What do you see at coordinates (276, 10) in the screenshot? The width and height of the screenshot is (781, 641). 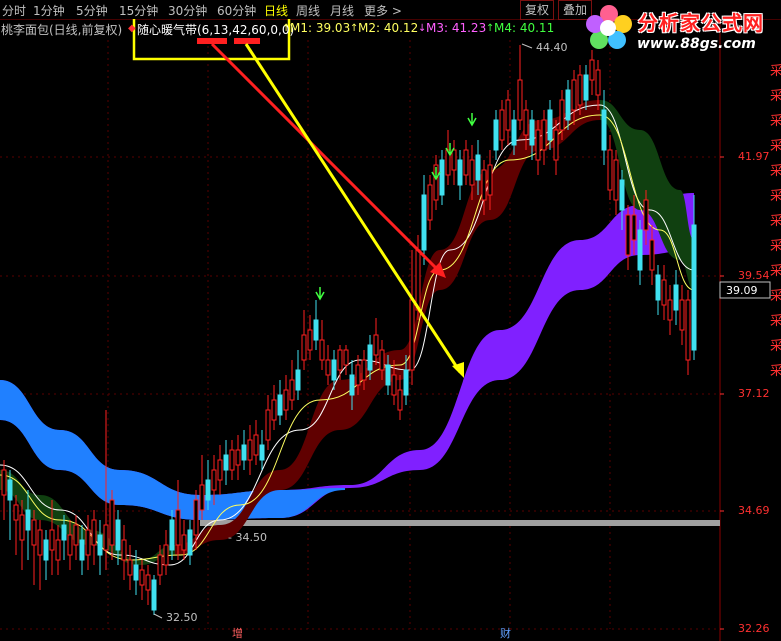 I see `period-tab-daily: 日线` at bounding box center [276, 10].